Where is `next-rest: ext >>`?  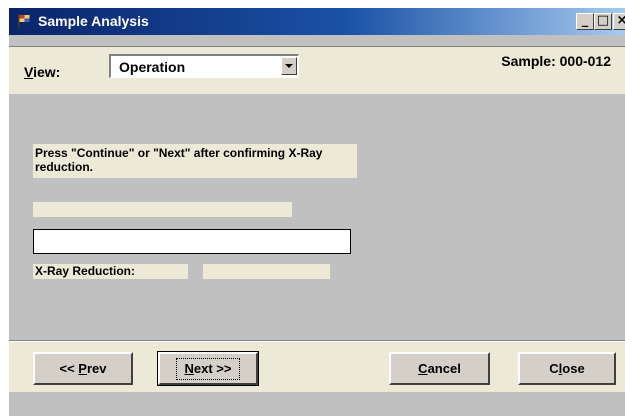 next-rest: ext >> is located at coordinates (212, 368).